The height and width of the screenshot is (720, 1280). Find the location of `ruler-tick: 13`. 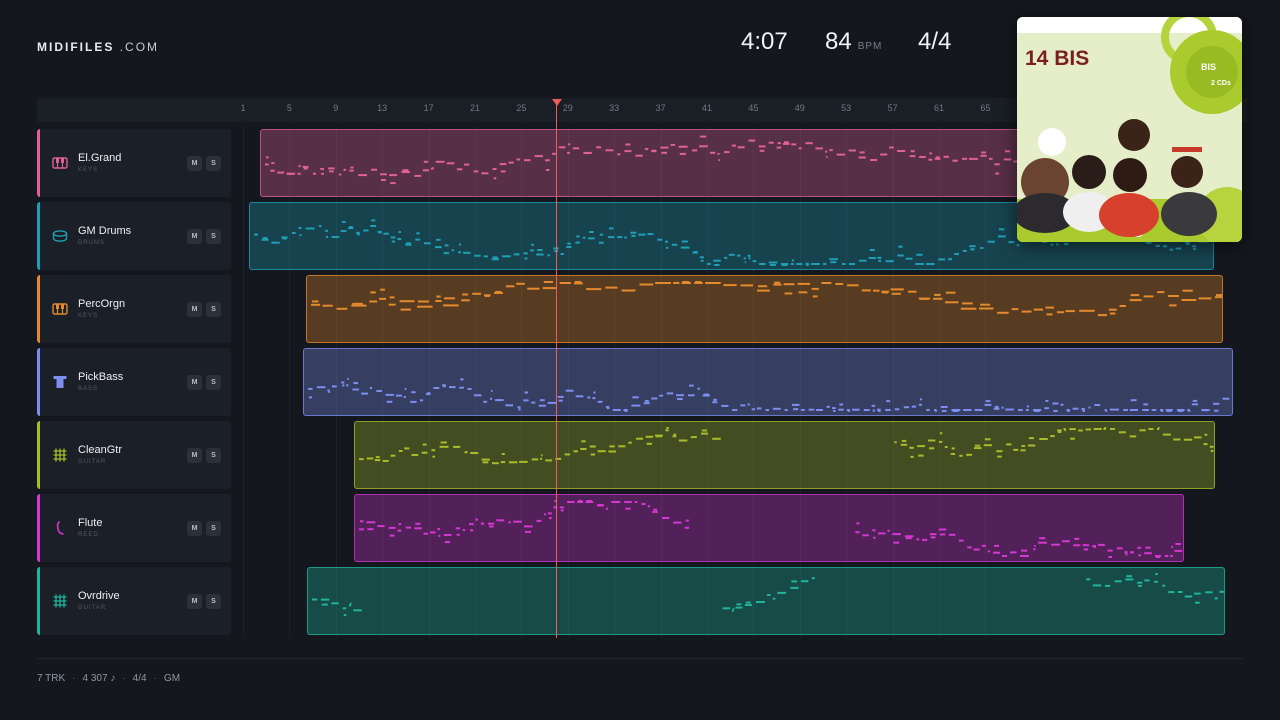

ruler-tick: 13 is located at coordinates (382, 108).